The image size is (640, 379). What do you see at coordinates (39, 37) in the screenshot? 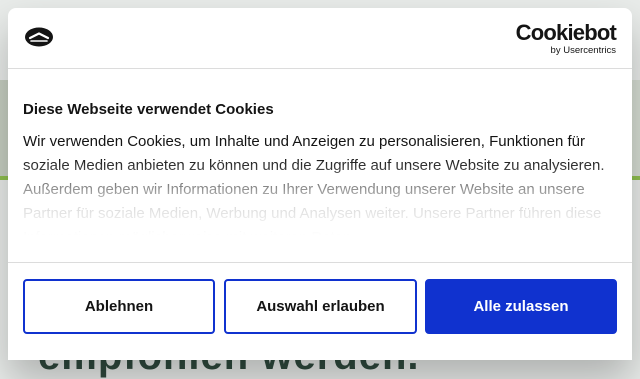
I see `cookiebot-badge-icon` at bounding box center [39, 37].